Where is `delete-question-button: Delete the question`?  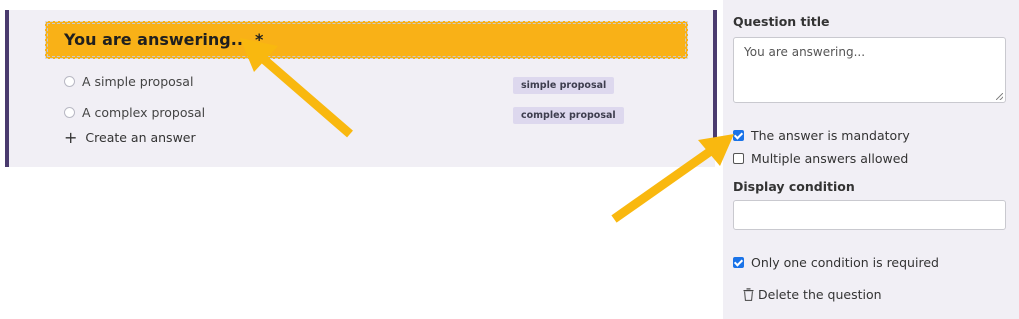
delete-question-button: Delete the question is located at coordinates (812, 294).